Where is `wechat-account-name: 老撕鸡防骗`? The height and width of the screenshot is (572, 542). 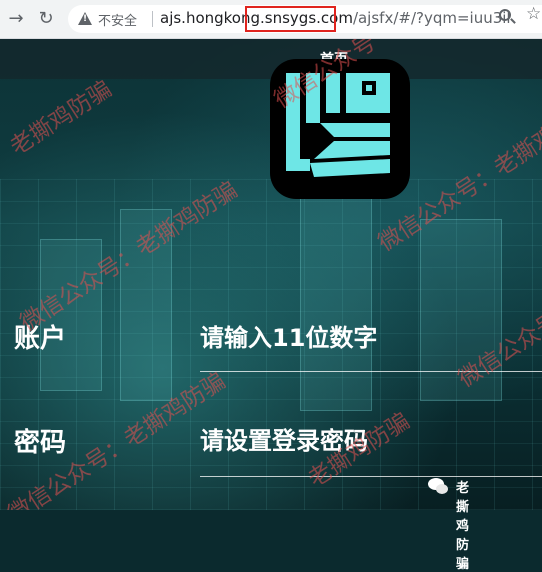
wechat-account-name: 老撕鸡防骗 is located at coordinates (463, 526).